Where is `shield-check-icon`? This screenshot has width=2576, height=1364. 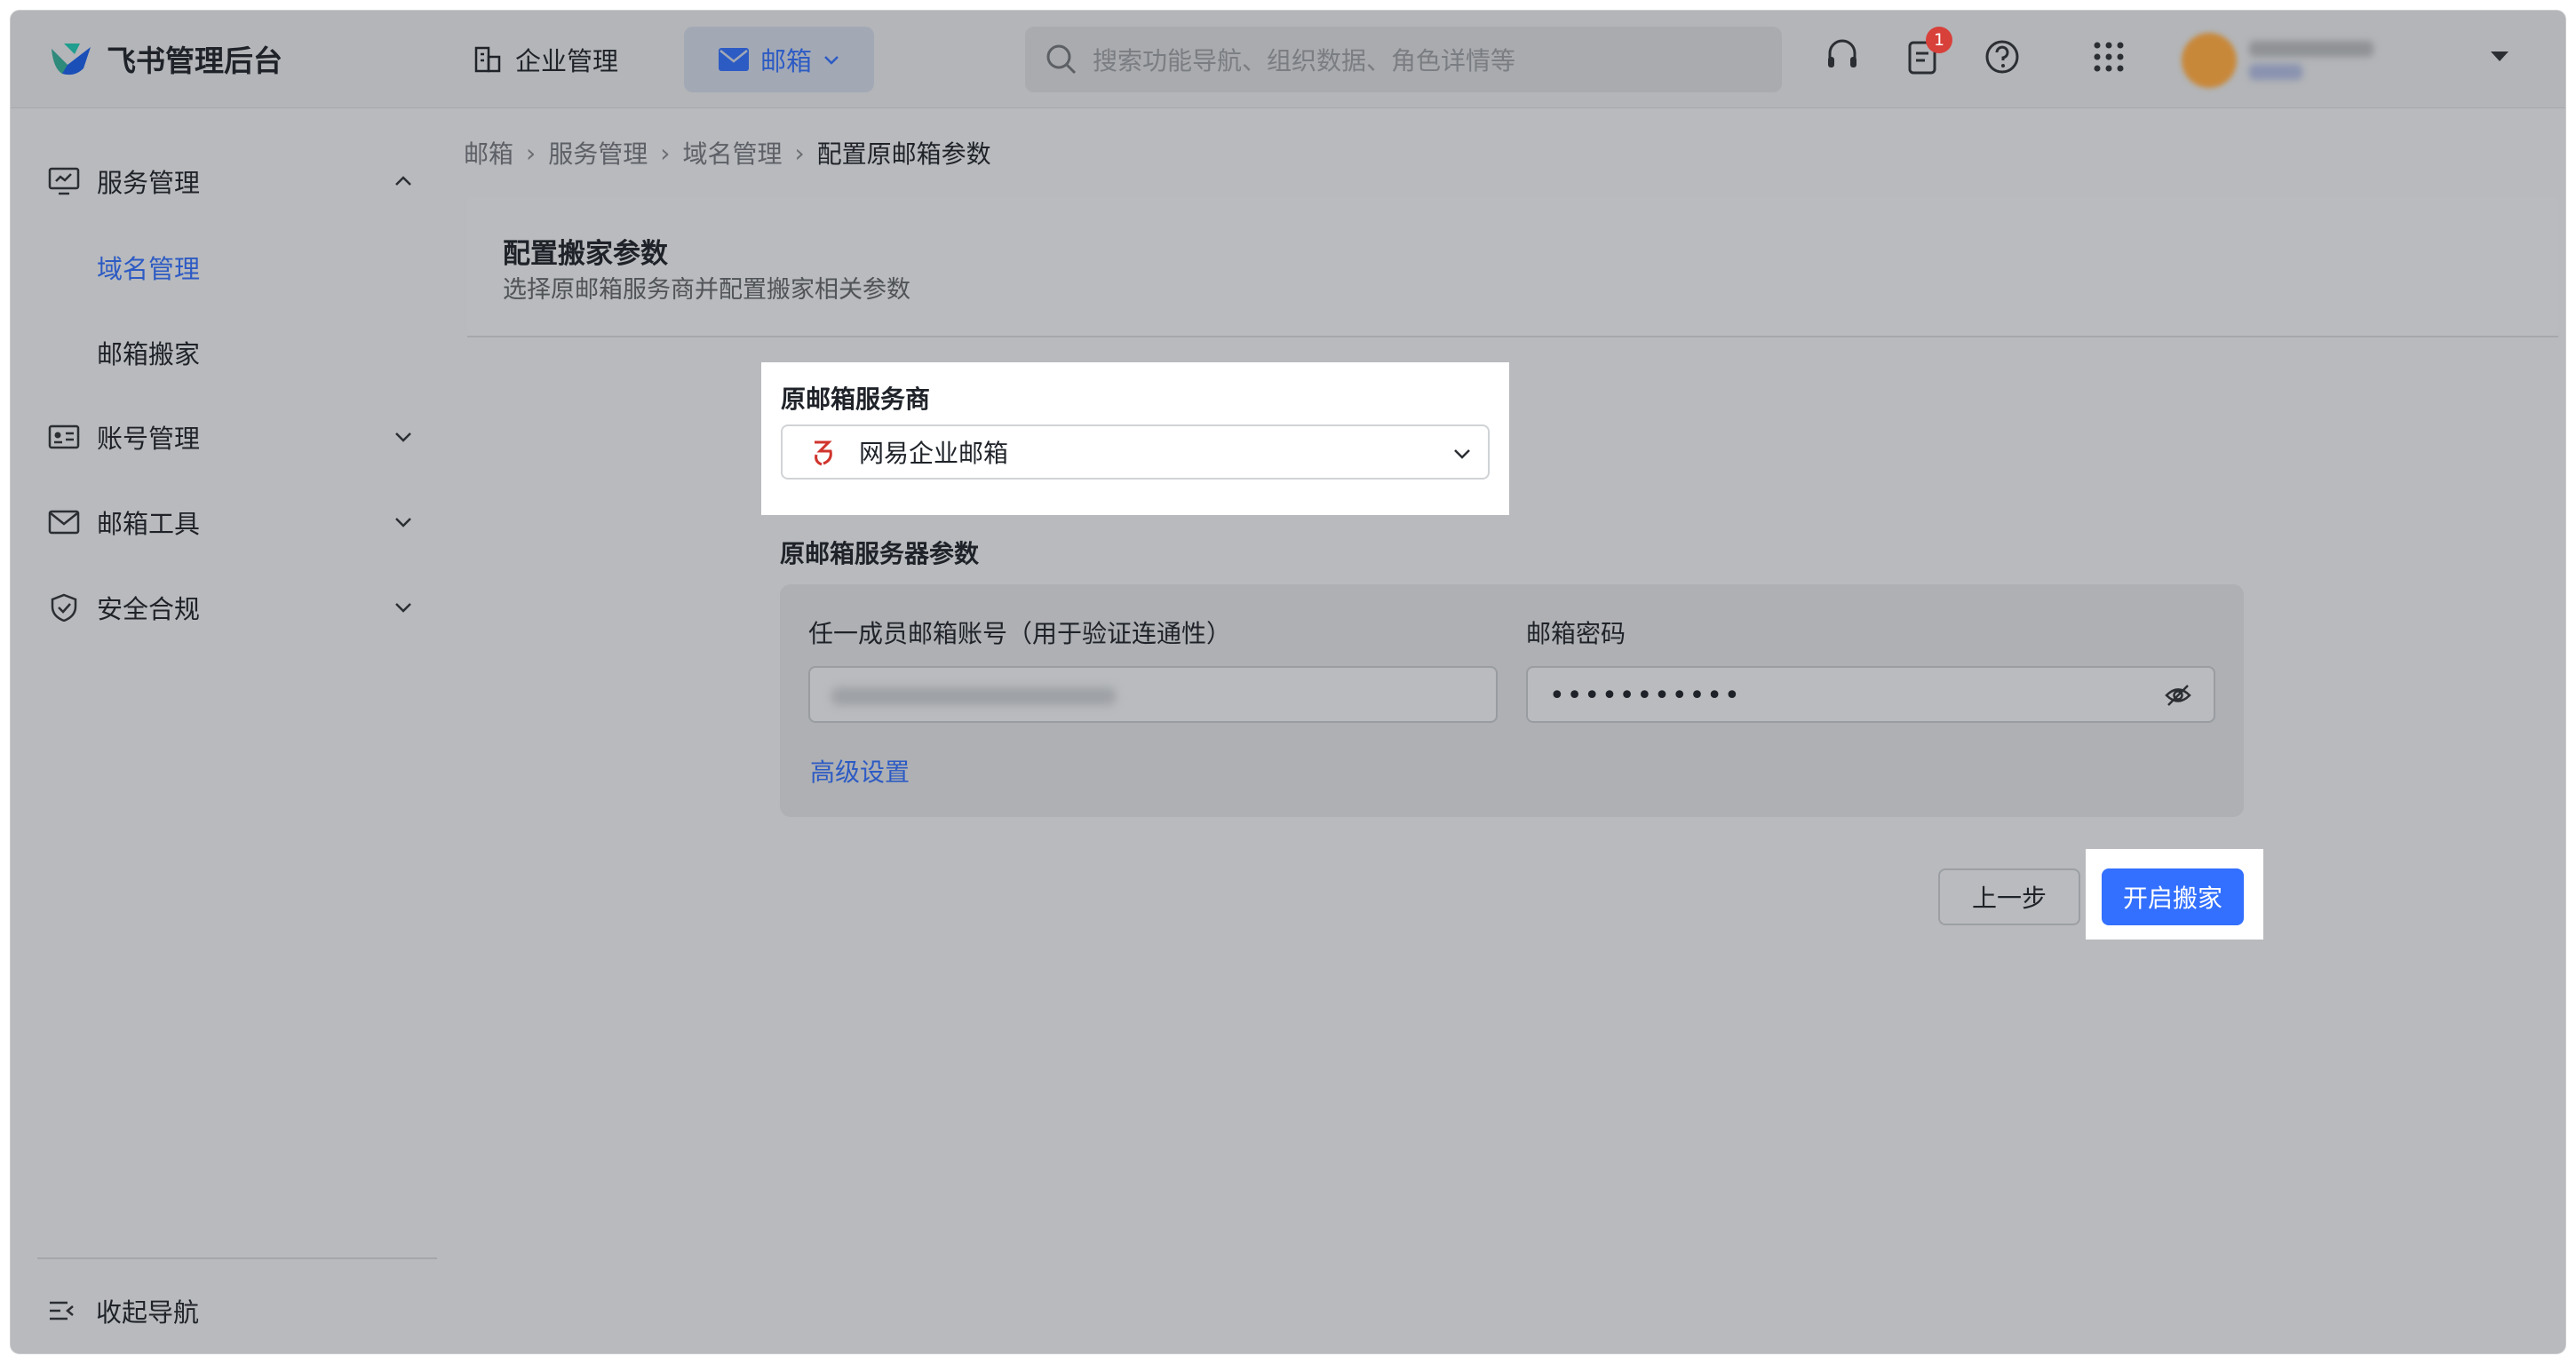 shield-check-icon is located at coordinates (64, 607).